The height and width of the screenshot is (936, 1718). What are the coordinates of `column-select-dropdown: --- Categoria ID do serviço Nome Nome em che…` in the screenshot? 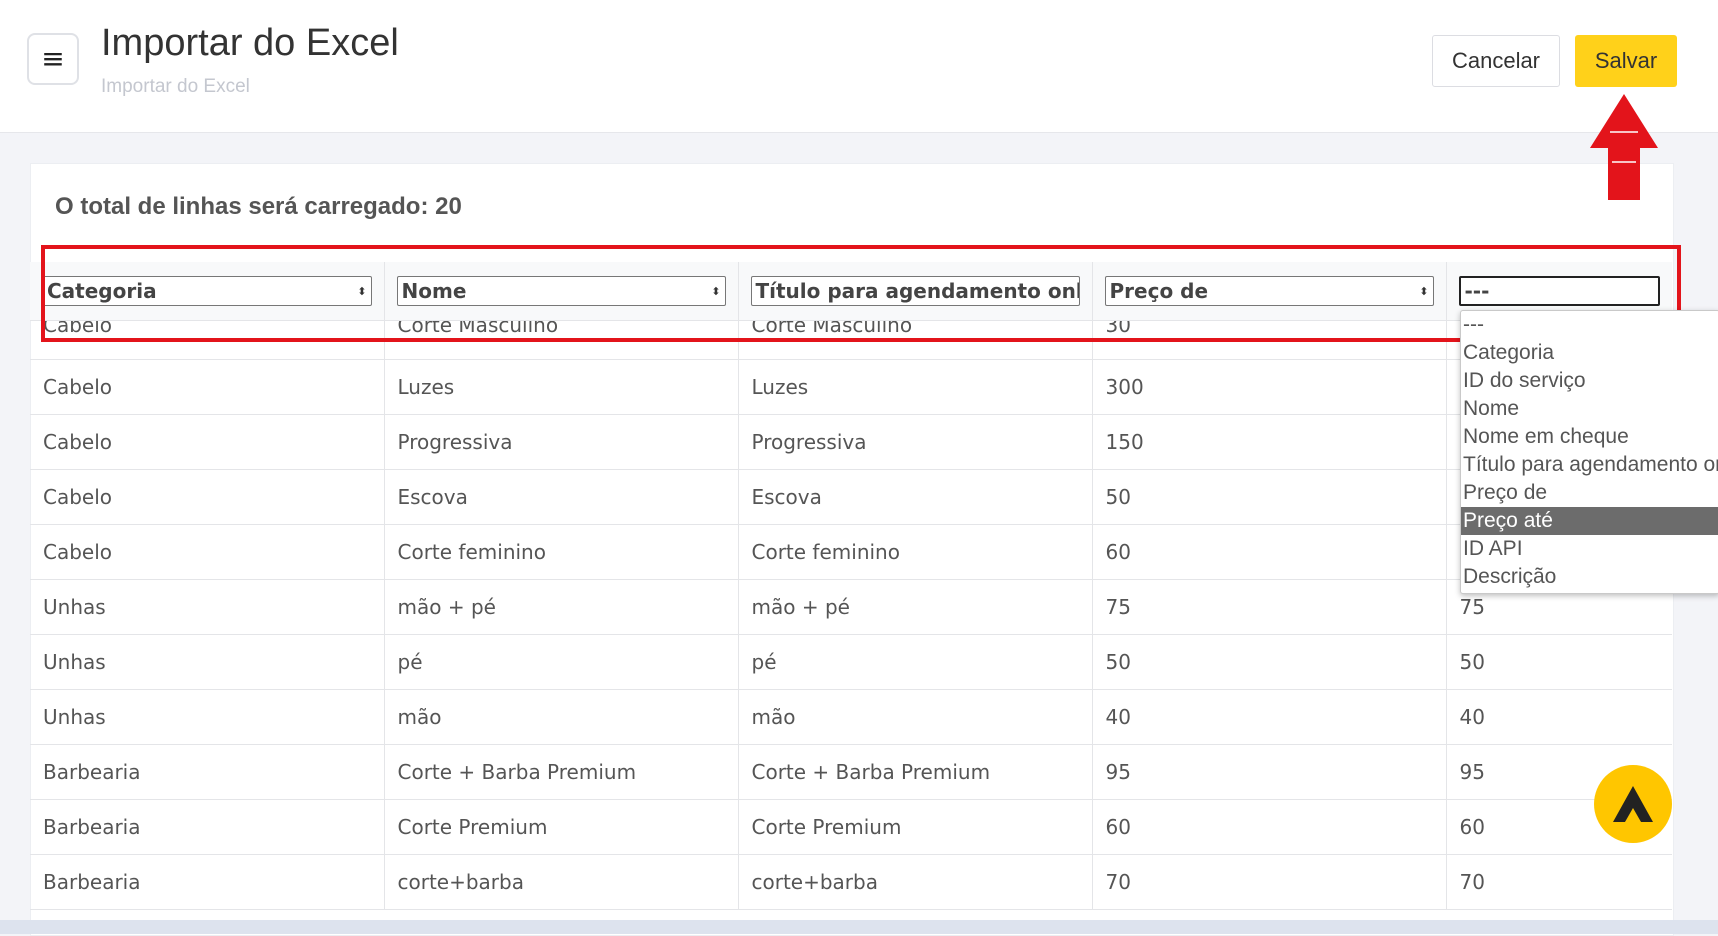 It's located at (1589, 452).